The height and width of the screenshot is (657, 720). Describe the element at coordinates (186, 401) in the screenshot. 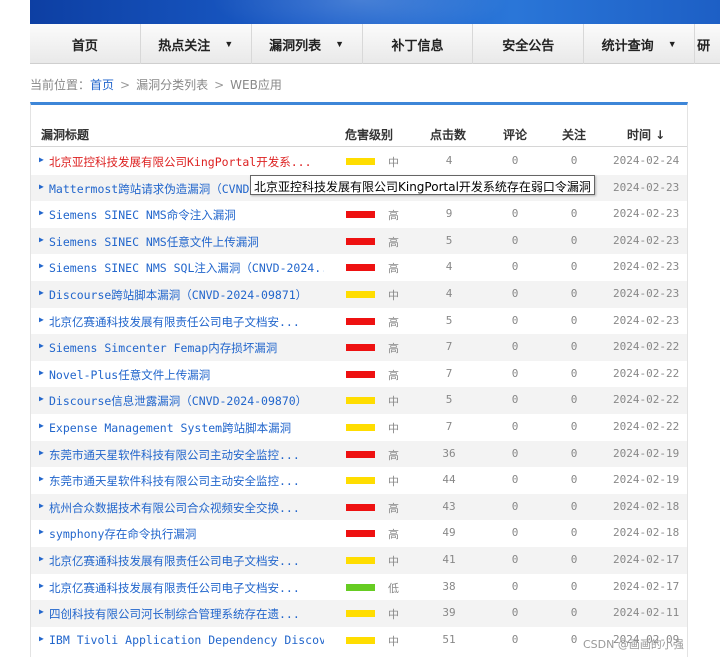

I see `vulnerability-title-link: Discourse信息泄露漏洞（CNVD-2024-09870）` at that location.